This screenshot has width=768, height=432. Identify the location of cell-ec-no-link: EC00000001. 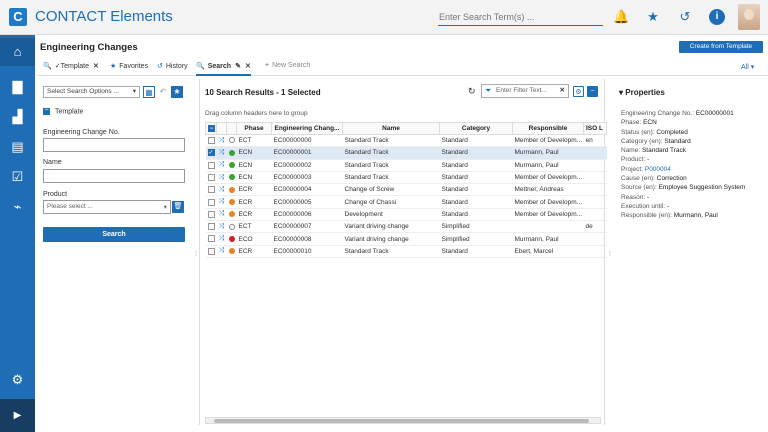
(307, 153).